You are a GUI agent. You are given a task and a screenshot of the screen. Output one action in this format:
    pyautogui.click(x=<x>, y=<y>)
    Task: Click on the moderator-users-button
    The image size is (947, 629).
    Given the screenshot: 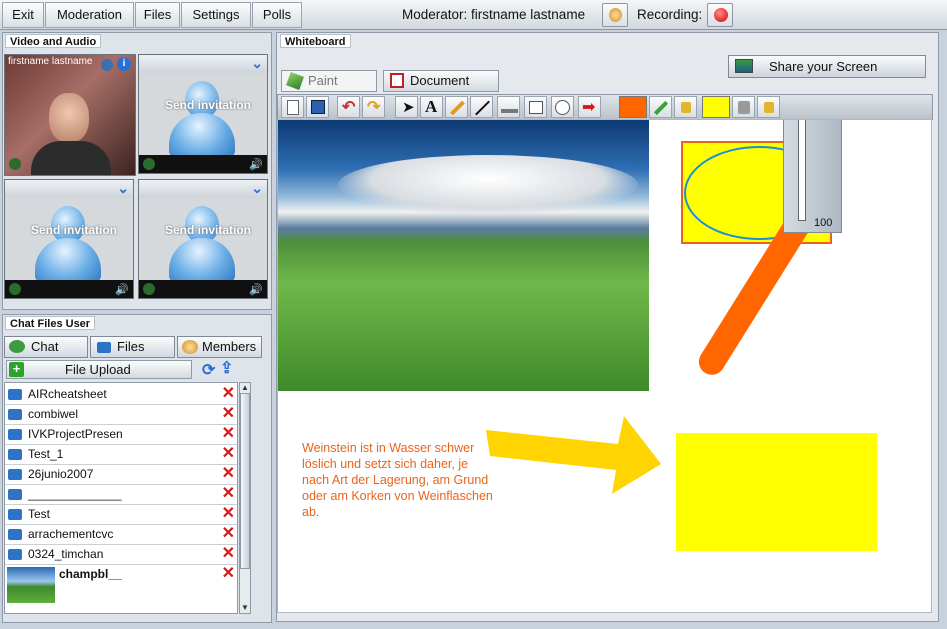 What is the action you would take?
    pyautogui.click(x=615, y=15)
    